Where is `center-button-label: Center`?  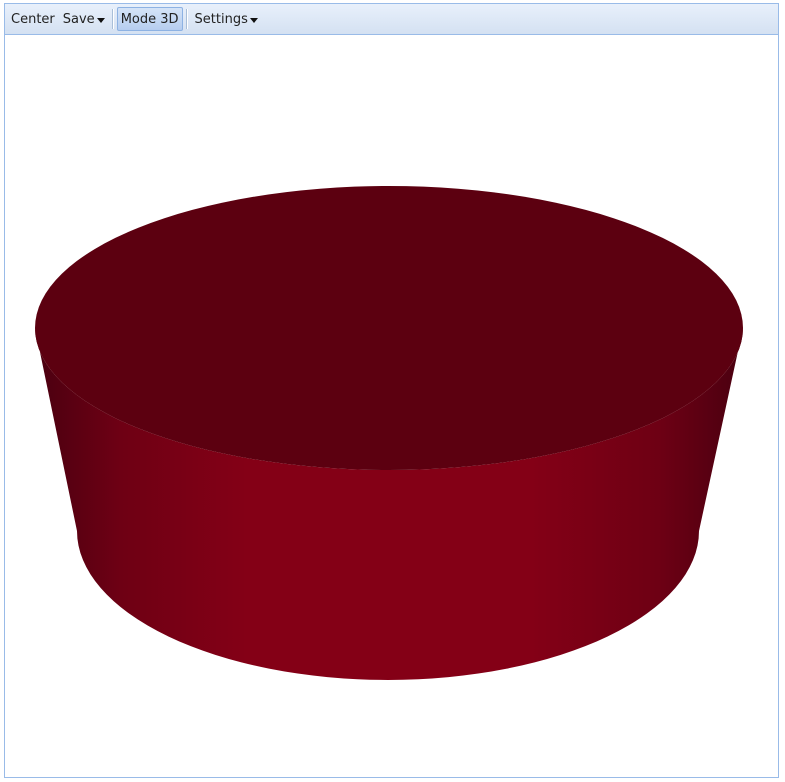
center-button-label: Center is located at coordinates (33, 19).